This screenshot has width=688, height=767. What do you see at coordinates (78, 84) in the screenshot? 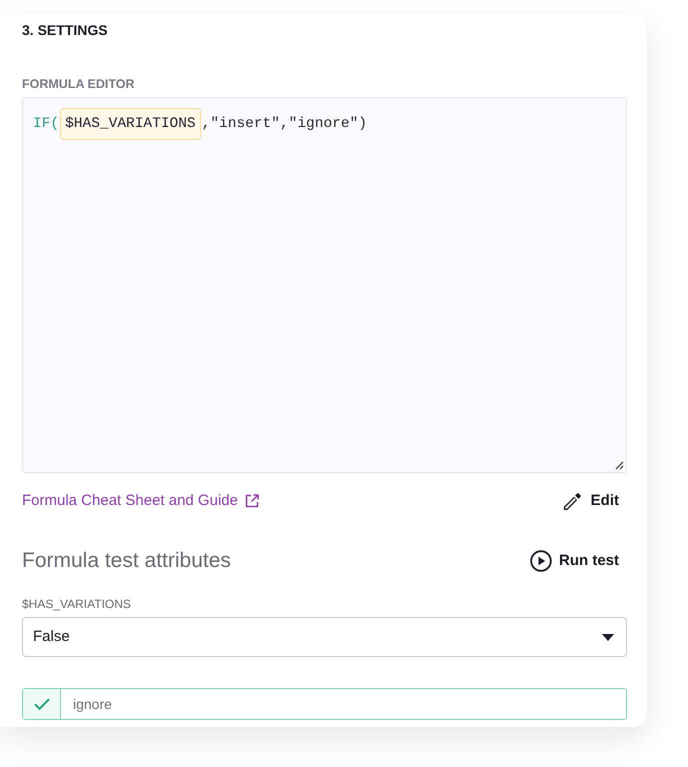
I see `field-label: FORMULA EDITOR` at bounding box center [78, 84].